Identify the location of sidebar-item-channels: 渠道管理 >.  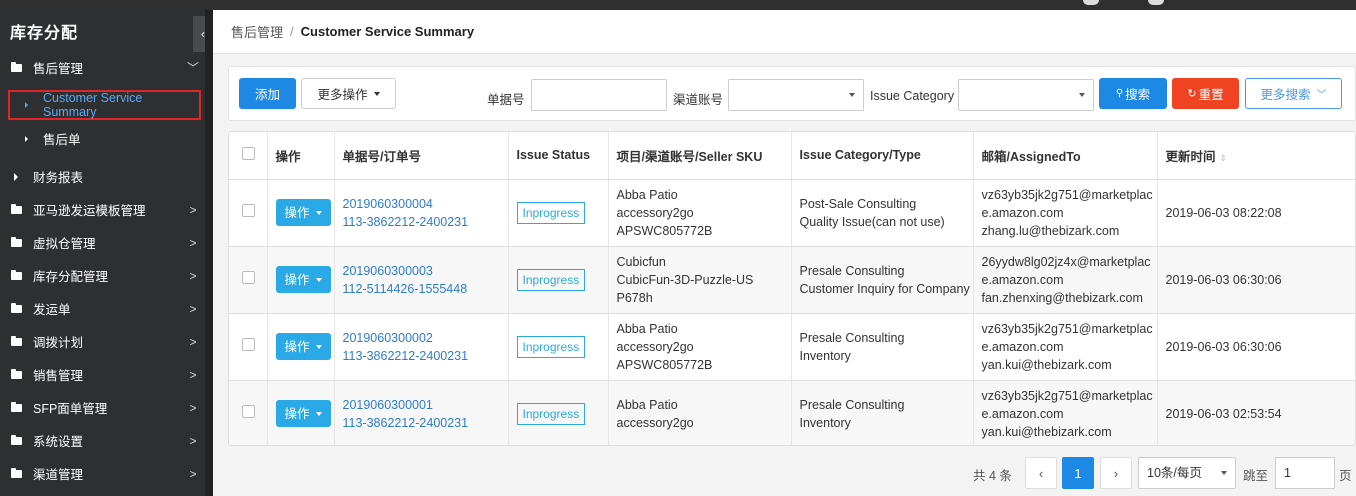
(102, 473).